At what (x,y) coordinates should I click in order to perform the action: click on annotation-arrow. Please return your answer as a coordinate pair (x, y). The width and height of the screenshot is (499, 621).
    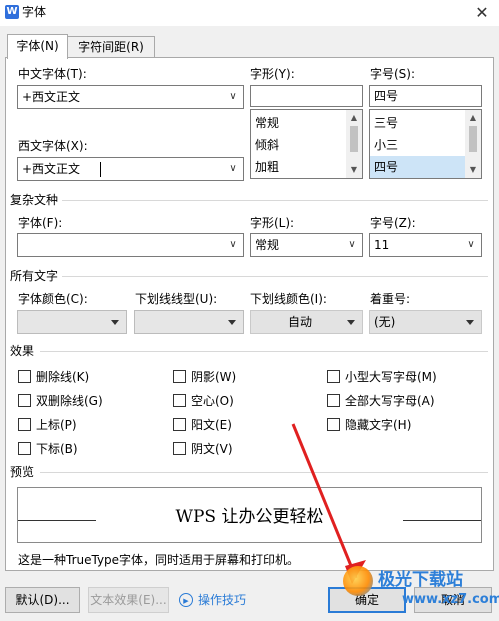
    Looking at the image, I should click on (328, 503).